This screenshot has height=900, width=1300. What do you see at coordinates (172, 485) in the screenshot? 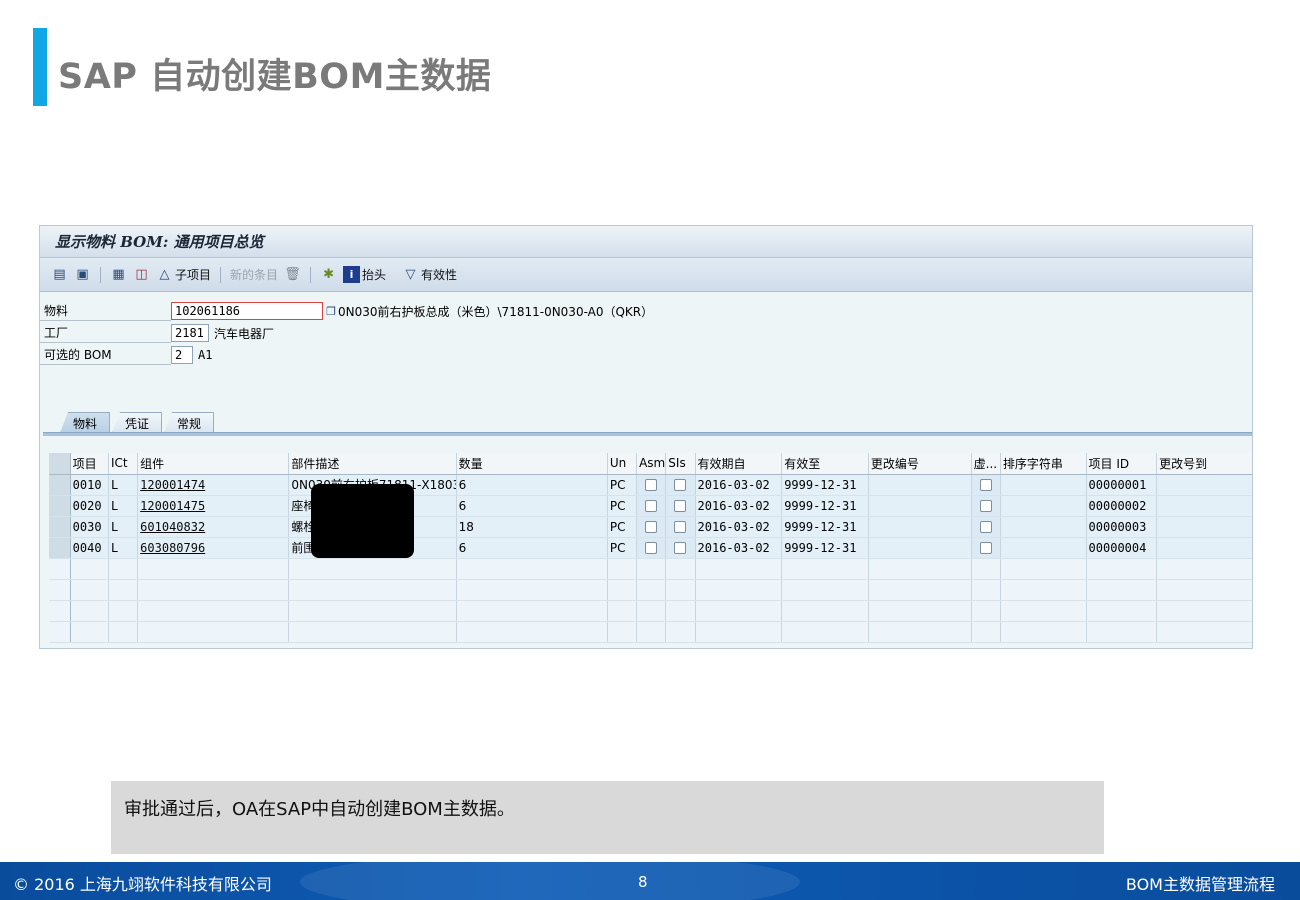
I see `component-number-link: 120001474` at bounding box center [172, 485].